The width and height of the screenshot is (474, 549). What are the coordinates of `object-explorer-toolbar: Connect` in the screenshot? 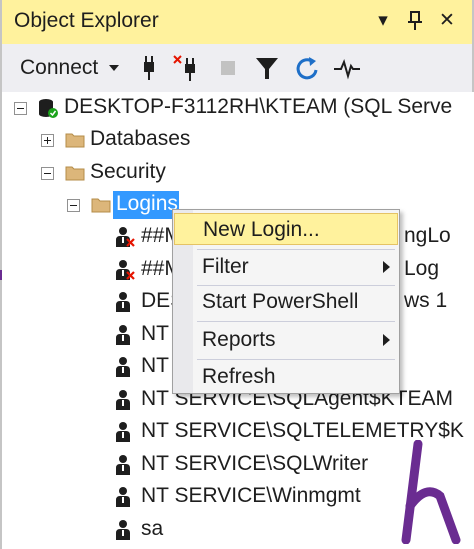 It's located at (237, 68).